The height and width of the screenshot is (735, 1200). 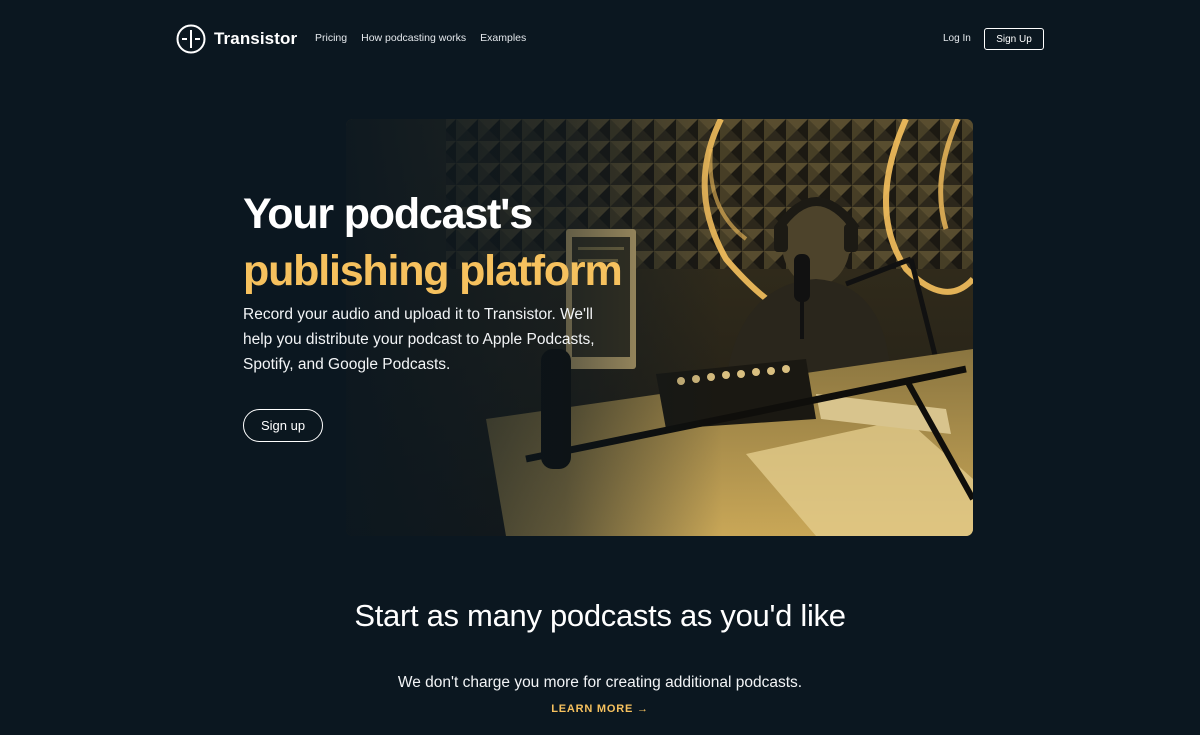 I want to click on brand: Transistor, so click(x=236, y=39).